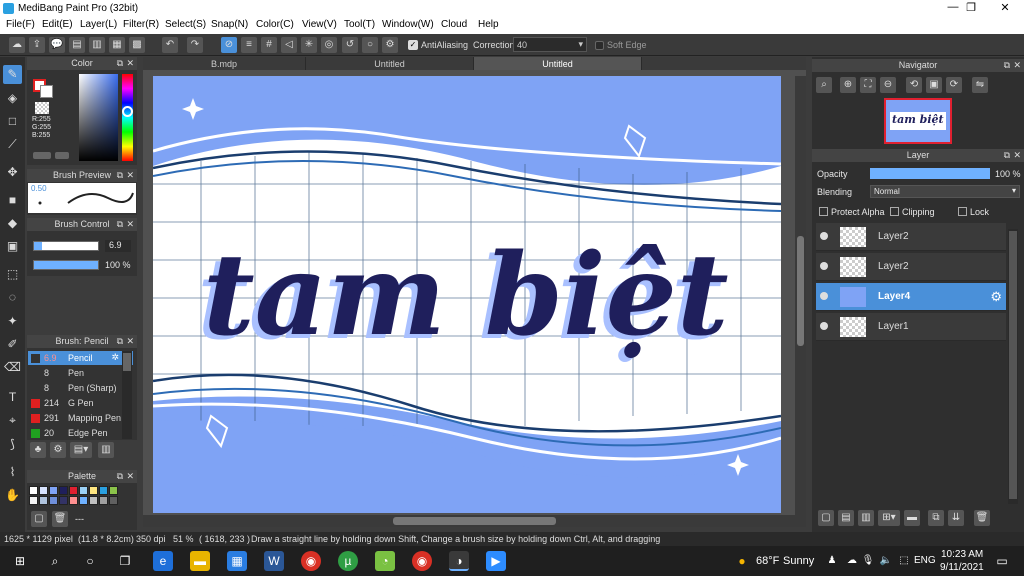  Describe the element at coordinates (934, 85) in the screenshot. I see `reset-view-icon: ▣` at that location.